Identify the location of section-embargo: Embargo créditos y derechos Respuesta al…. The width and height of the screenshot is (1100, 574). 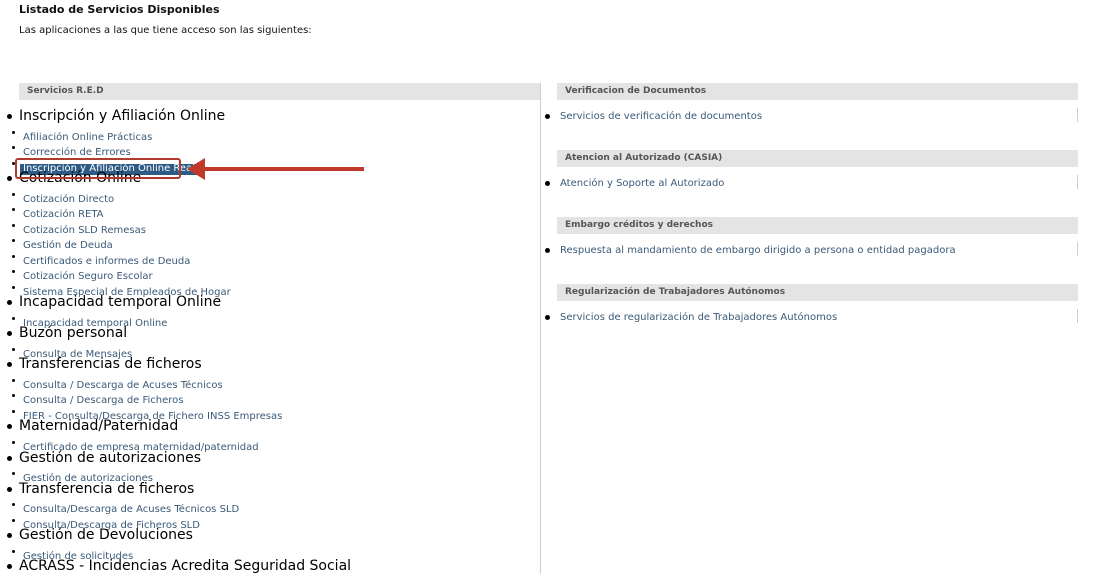
(811, 250).